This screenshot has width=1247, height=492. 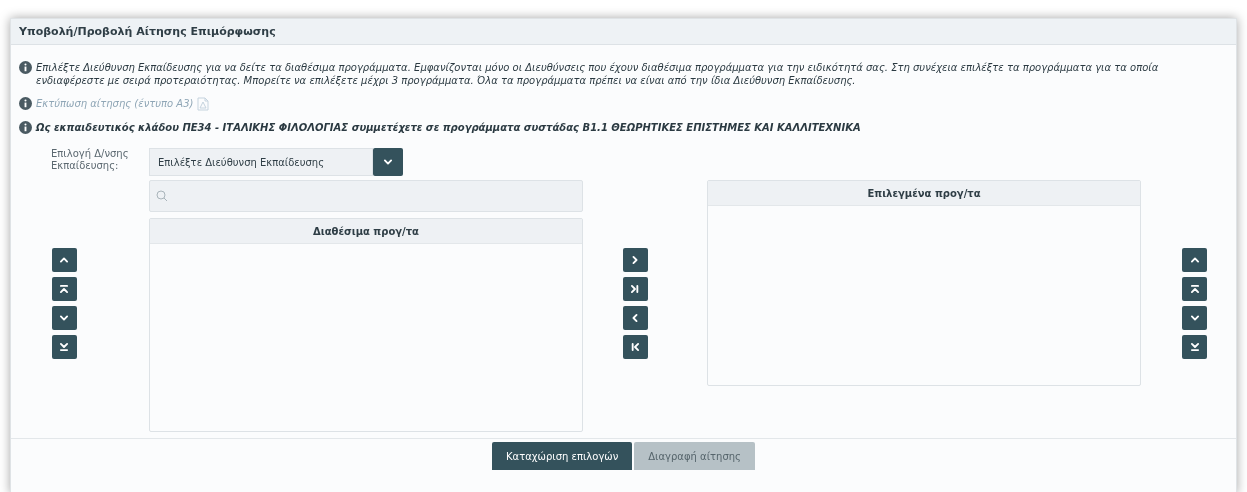 I want to click on move-all-right-button, so click(x=635, y=289).